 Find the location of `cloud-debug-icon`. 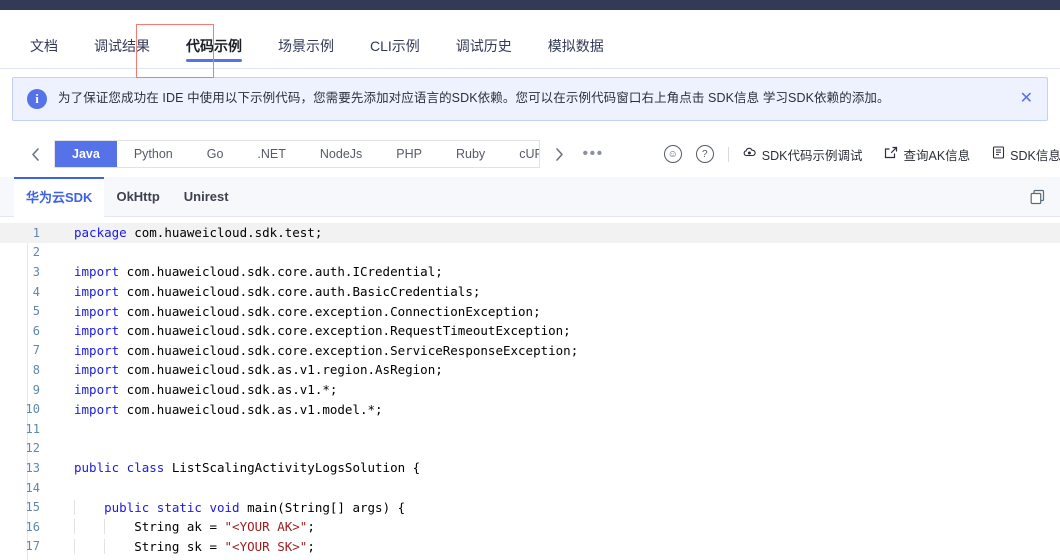

cloud-debug-icon is located at coordinates (752, 154).